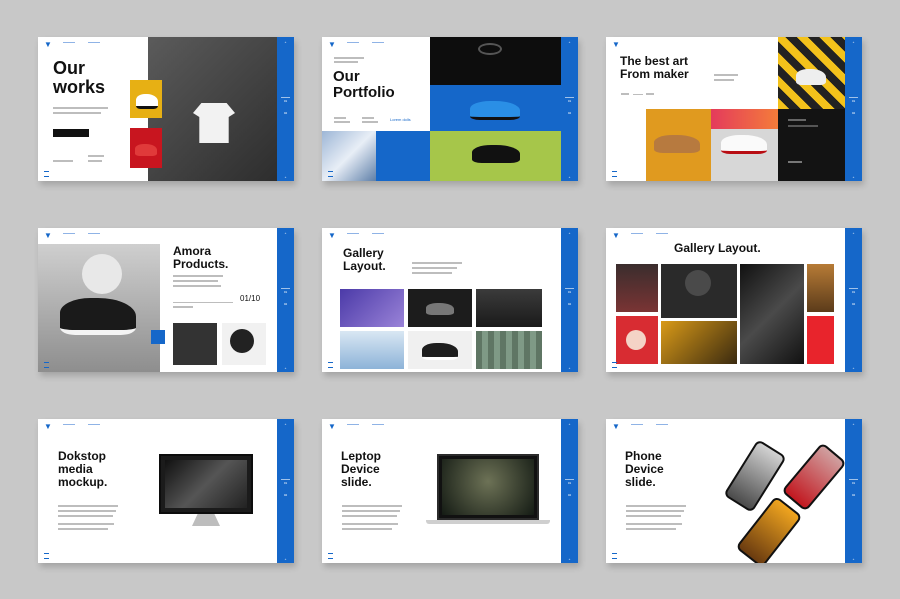 The height and width of the screenshot is (599, 900). I want to click on slide-title: Our works, so click(79, 78).